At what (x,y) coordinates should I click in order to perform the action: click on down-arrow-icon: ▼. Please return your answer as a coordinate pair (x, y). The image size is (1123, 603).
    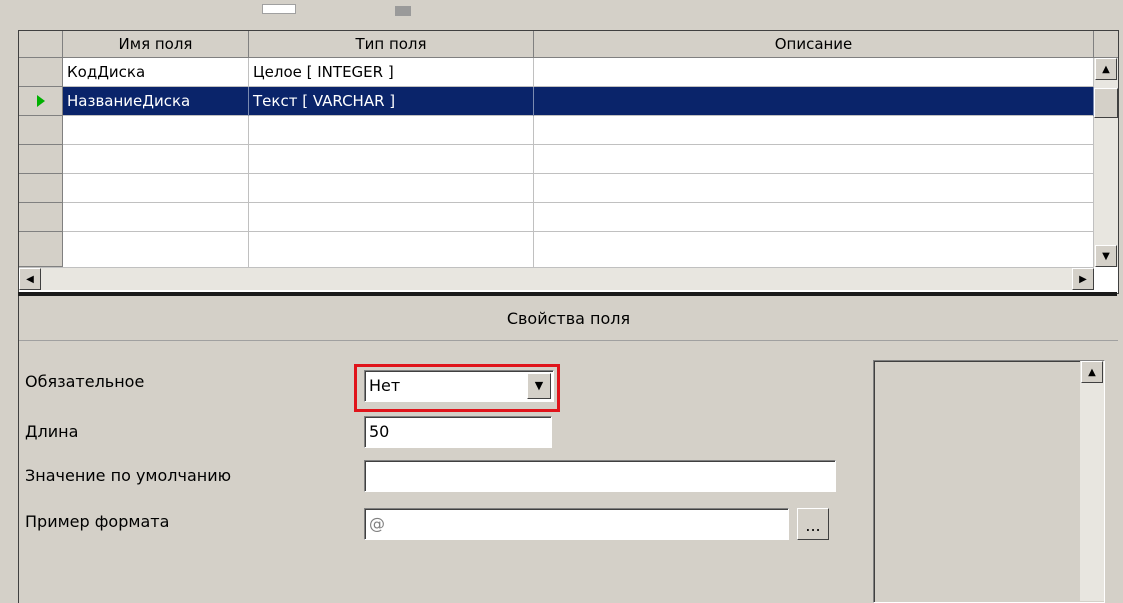
    Looking at the image, I should click on (1106, 256).